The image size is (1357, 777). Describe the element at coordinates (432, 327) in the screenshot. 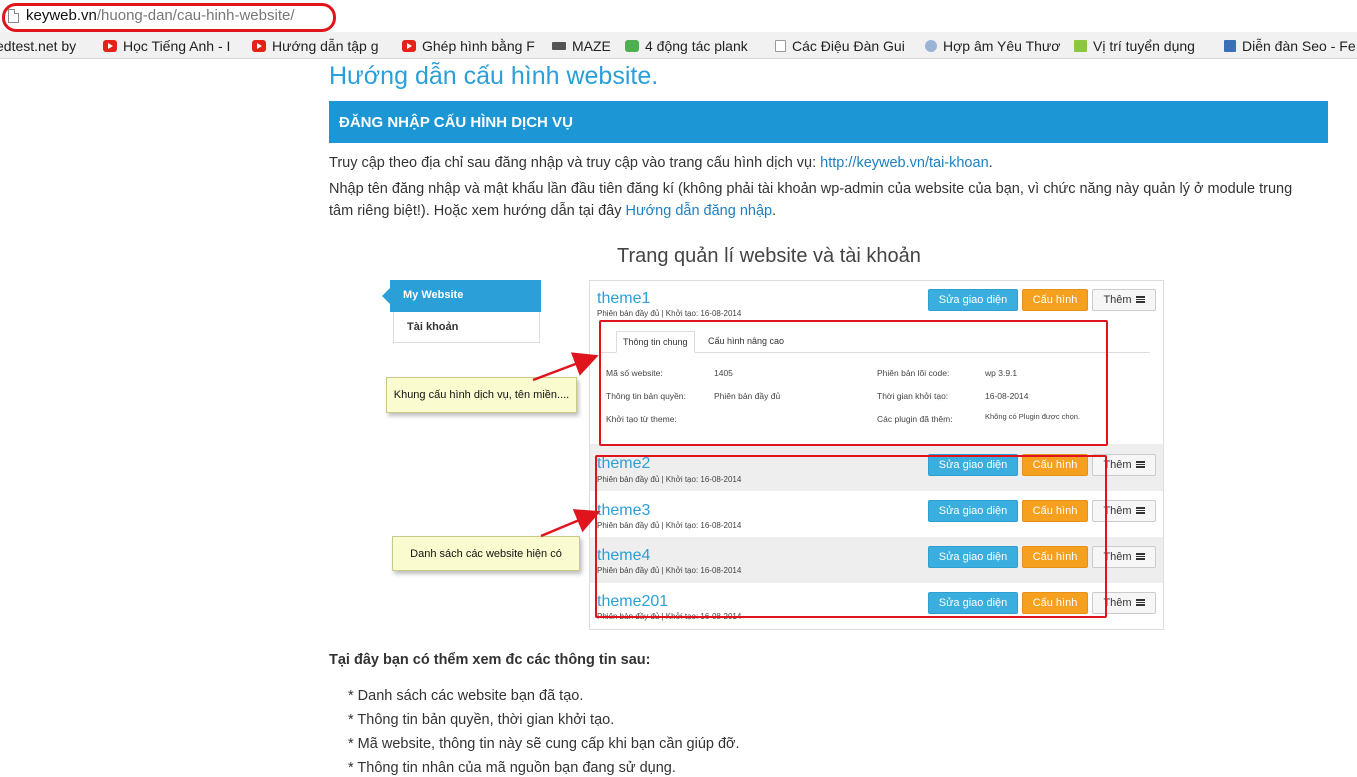

I see `sidebar-item-account: Tài khoản` at that location.